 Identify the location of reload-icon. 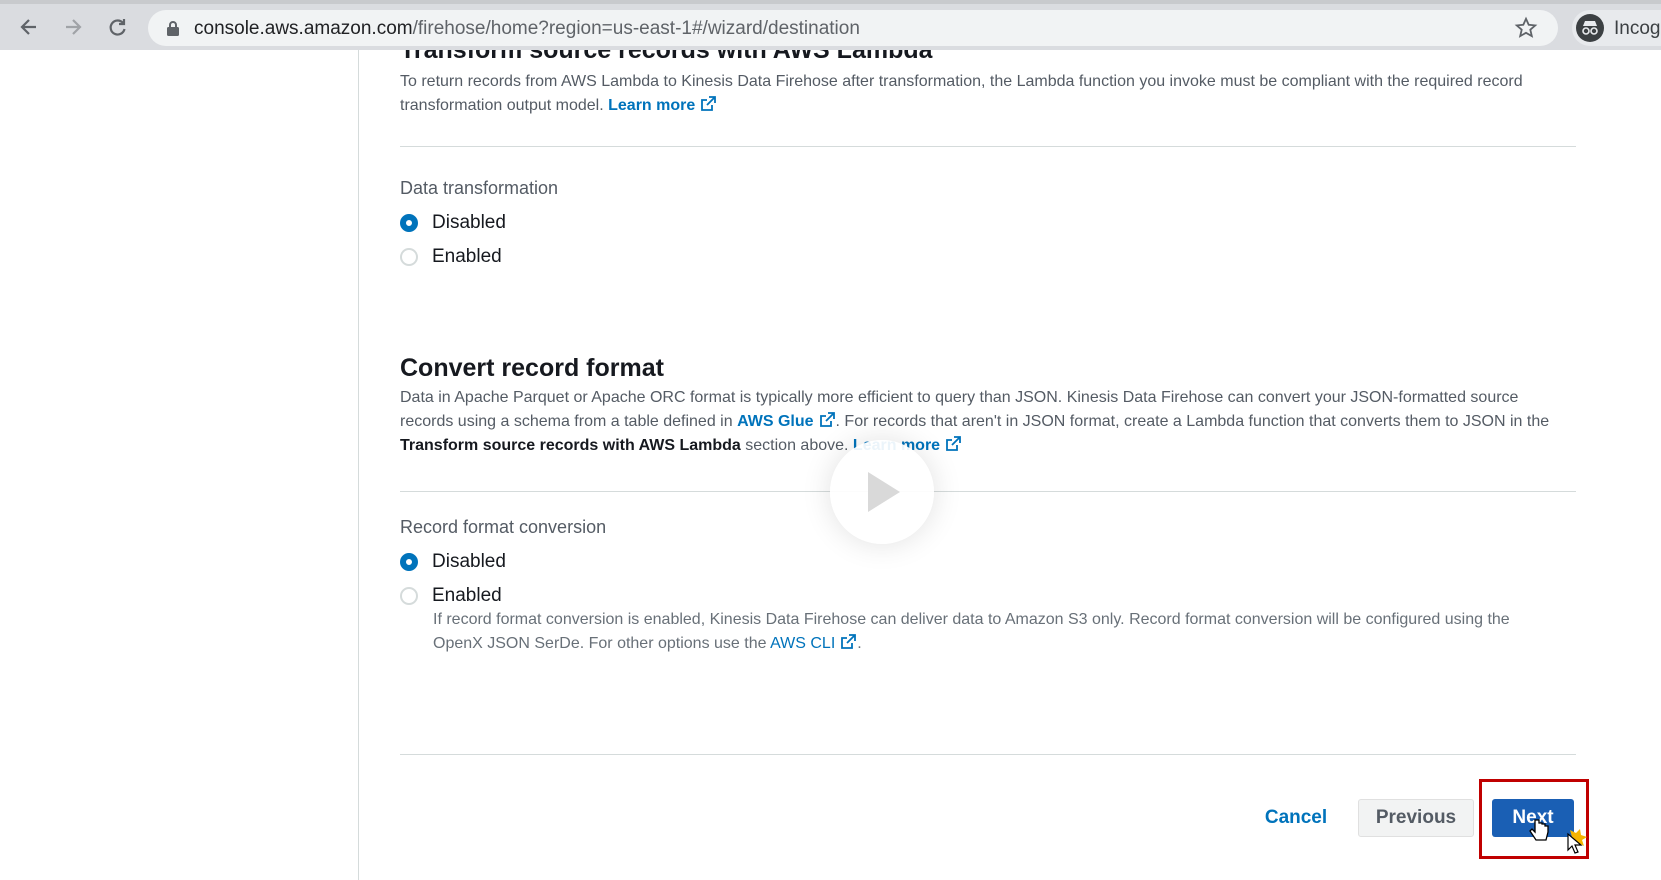
(117, 27).